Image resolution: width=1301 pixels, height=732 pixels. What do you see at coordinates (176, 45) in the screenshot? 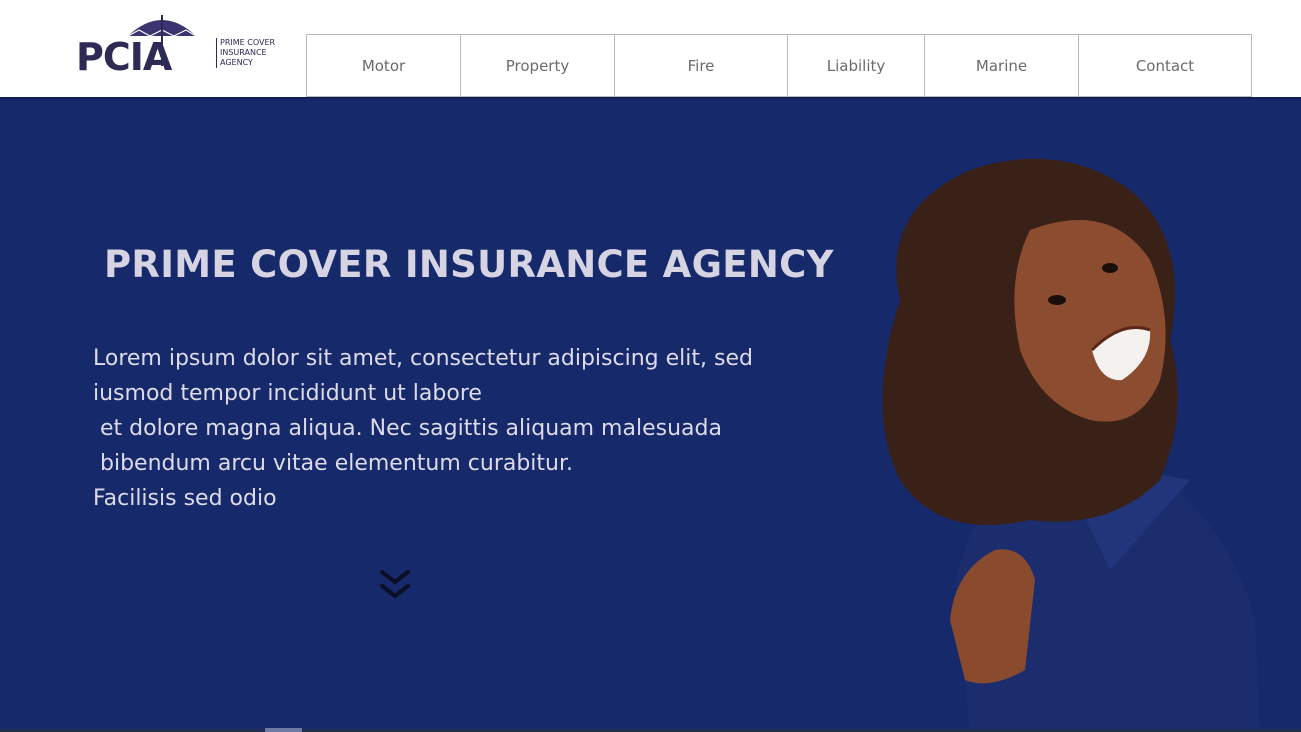
I see `brand-logo: PCIA PRIME COVER INSURANCE AGENCY` at bounding box center [176, 45].